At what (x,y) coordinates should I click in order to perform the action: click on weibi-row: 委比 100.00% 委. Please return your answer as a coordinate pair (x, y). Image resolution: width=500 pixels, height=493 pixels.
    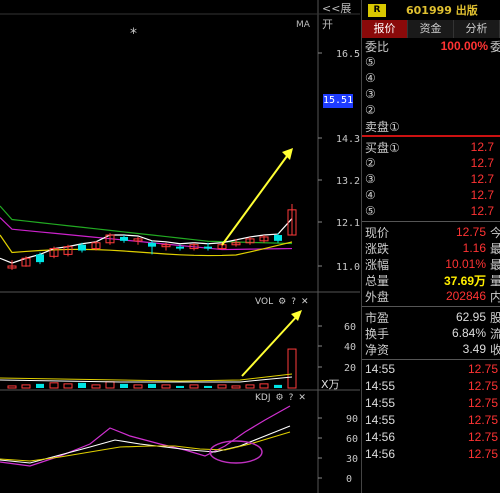
    Looking at the image, I should click on (431, 46).